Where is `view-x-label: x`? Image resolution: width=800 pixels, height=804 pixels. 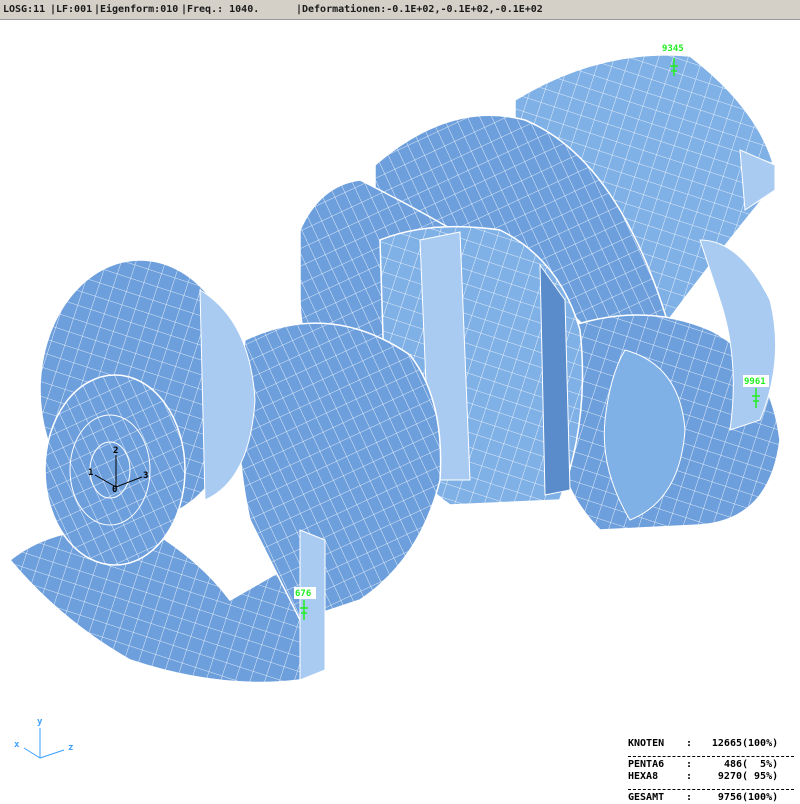 view-x-label: x is located at coordinates (17, 745).